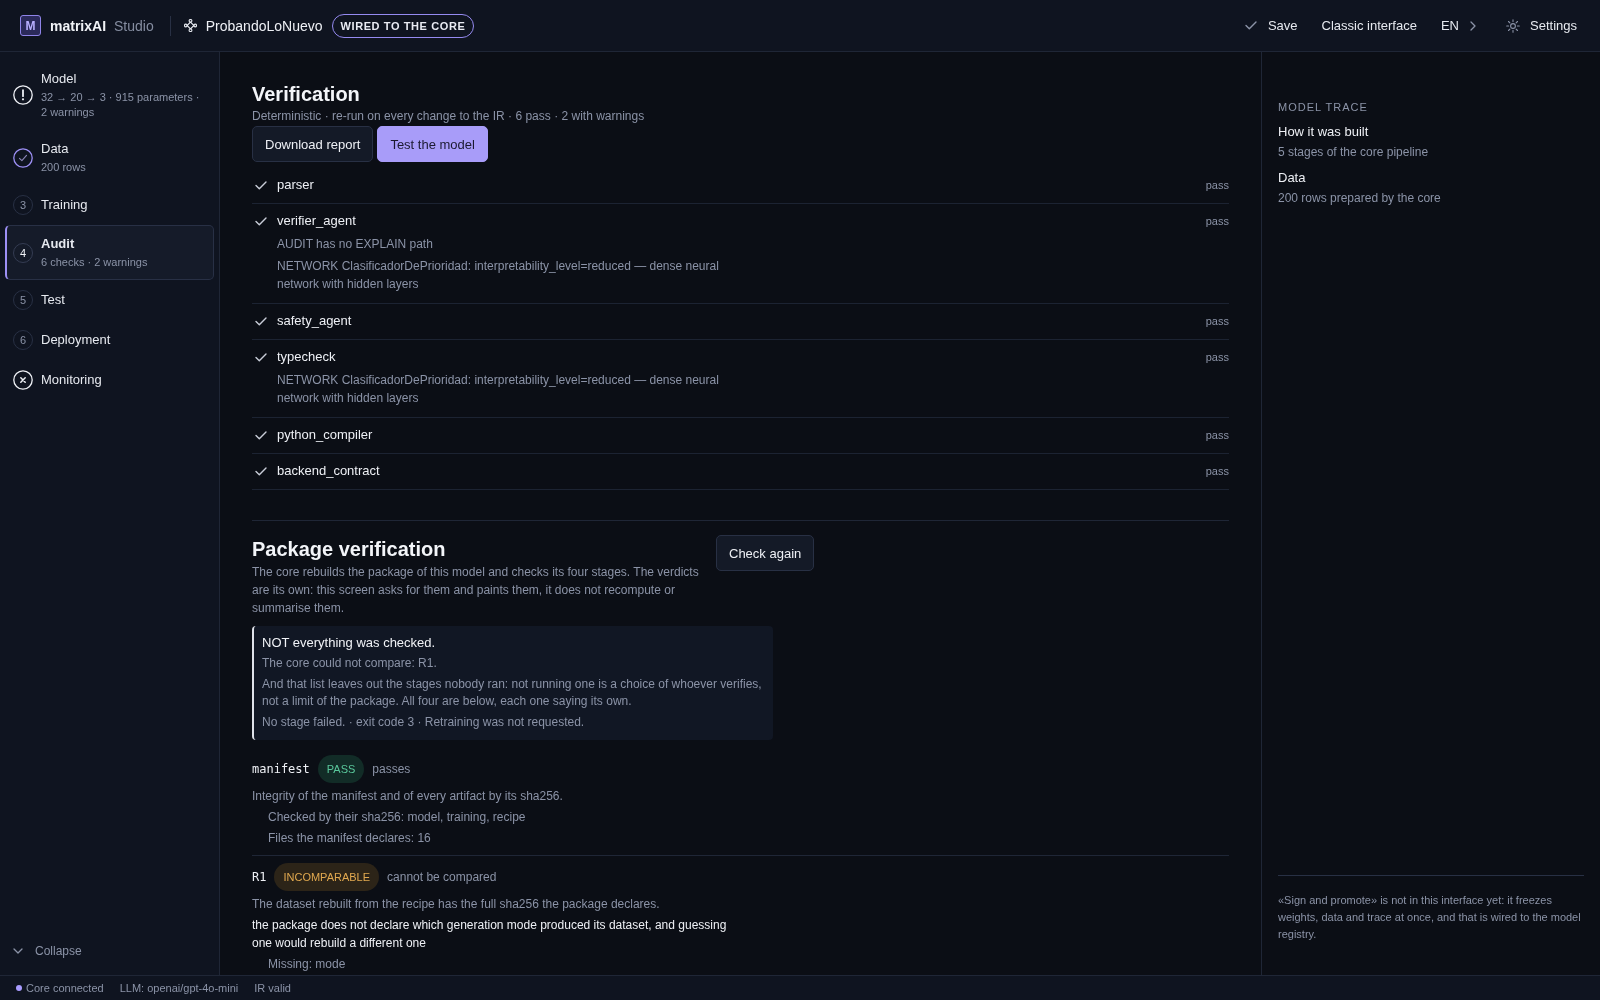 The height and width of the screenshot is (1000, 1600). I want to click on stage-name: R1, so click(259, 877).